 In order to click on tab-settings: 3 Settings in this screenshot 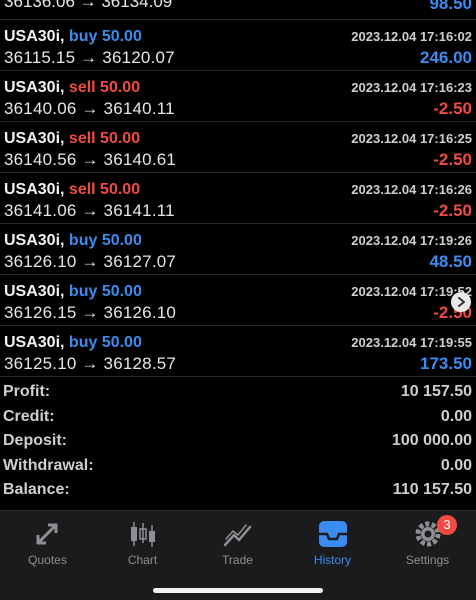, I will do `click(427, 546)`.